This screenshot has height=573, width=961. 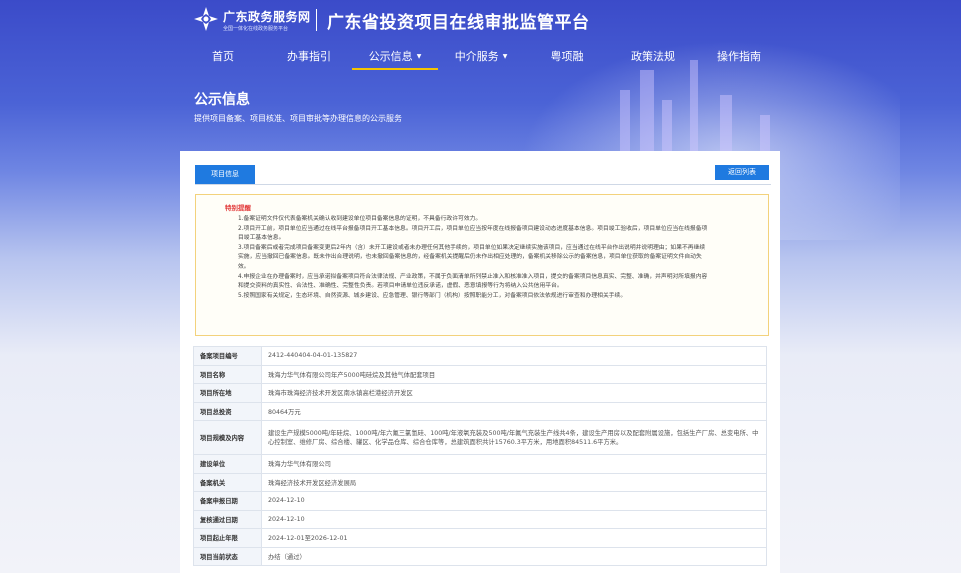 I want to click on field-value: 珠海力华气体有限公司, so click(x=514, y=464).